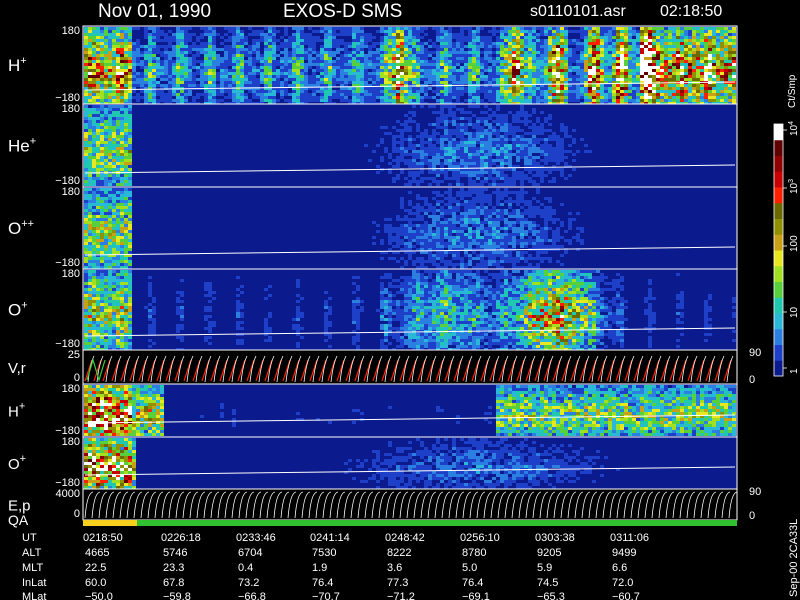  Describe the element at coordinates (794, 558) in the screenshot. I see `side-note: Sep-00 2CA33L` at that location.